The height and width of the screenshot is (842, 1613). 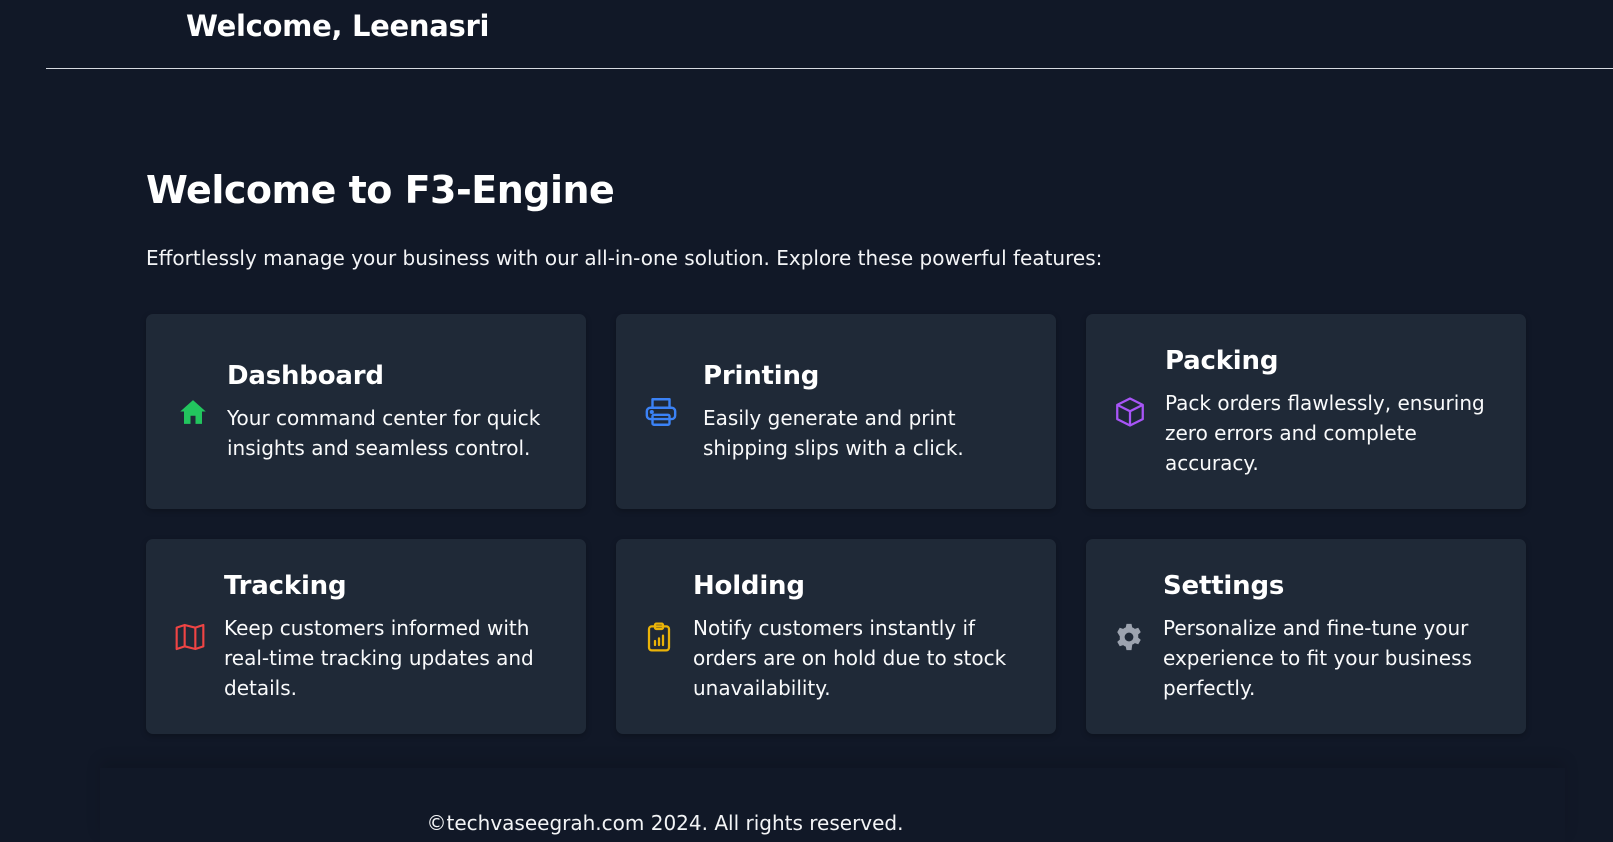 What do you see at coordinates (659, 637) in the screenshot?
I see `clipboard-chart-icon` at bounding box center [659, 637].